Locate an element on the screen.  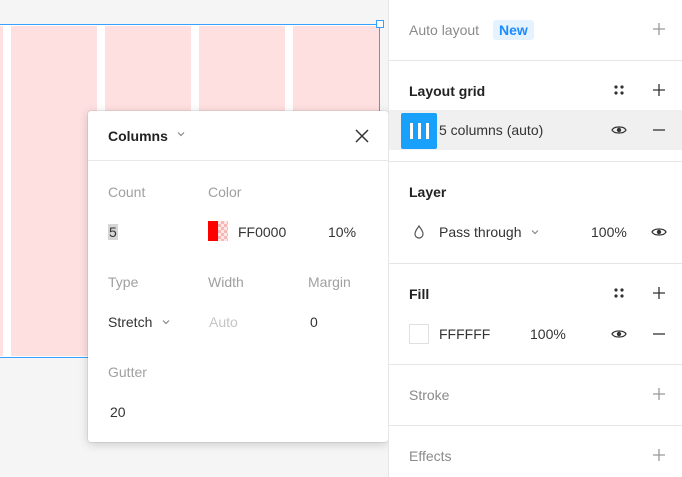
count-label: Count is located at coordinates (127, 192).